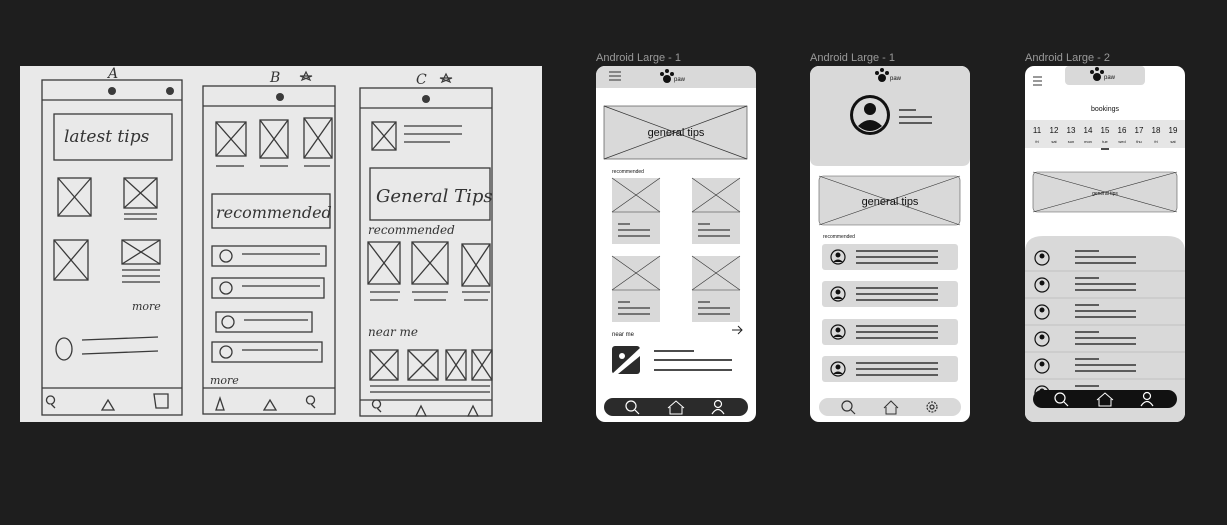 The height and width of the screenshot is (525, 1227). What do you see at coordinates (146, 306) in the screenshot?
I see `sketch-more-a: more` at bounding box center [146, 306].